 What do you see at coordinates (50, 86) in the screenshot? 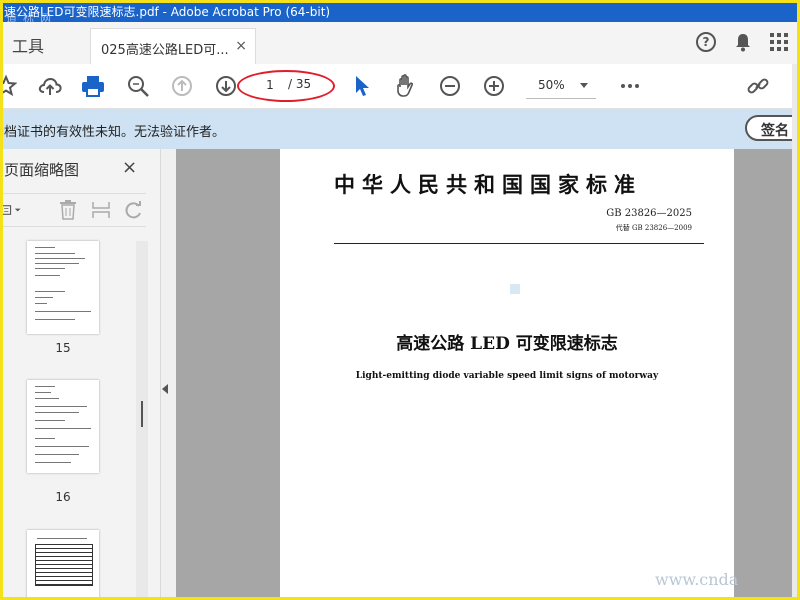
I see `cloud-upload-icon` at bounding box center [50, 86].